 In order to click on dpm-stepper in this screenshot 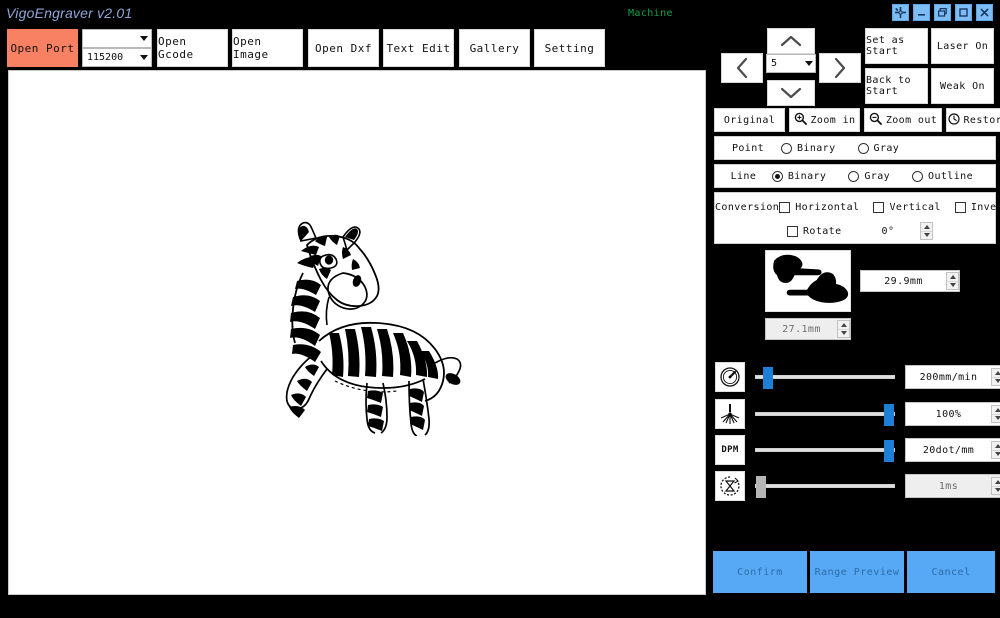, I will do `click(995, 450)`.